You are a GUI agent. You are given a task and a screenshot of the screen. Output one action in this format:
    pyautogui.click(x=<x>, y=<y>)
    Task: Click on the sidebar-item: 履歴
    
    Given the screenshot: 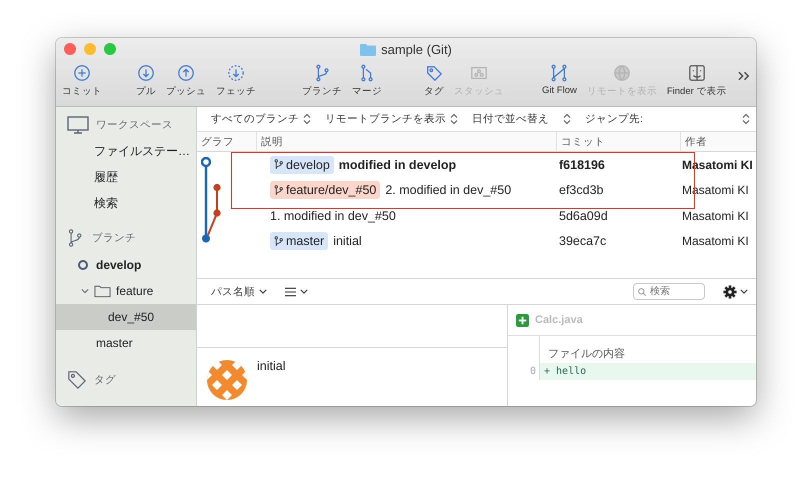 What is the action you would take?
    pyautogui.click(x=126, y=177)
    